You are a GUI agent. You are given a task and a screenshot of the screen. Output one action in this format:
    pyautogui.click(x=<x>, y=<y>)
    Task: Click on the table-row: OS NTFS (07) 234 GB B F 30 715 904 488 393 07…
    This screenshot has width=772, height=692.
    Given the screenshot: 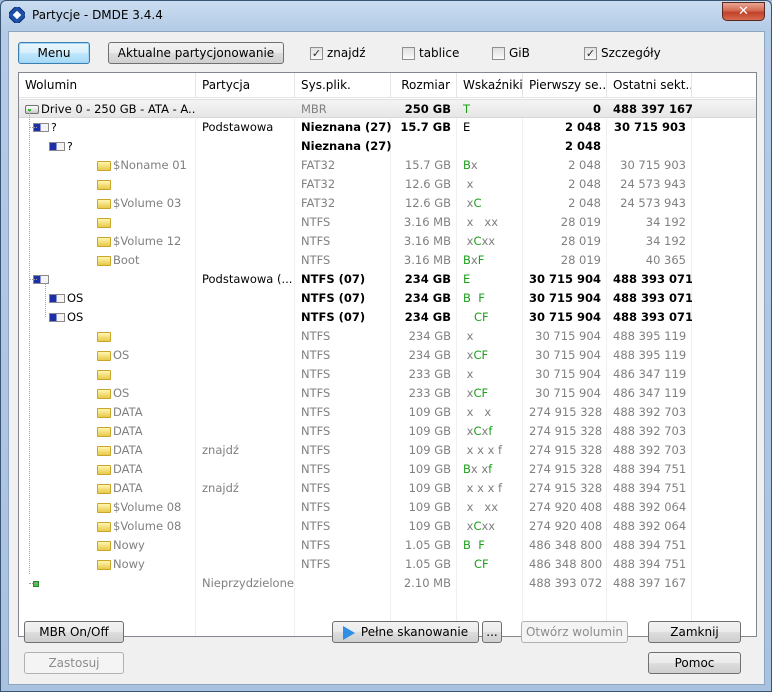 What is the action you would take?
    pyautogui.click(x=387, y=298)
    